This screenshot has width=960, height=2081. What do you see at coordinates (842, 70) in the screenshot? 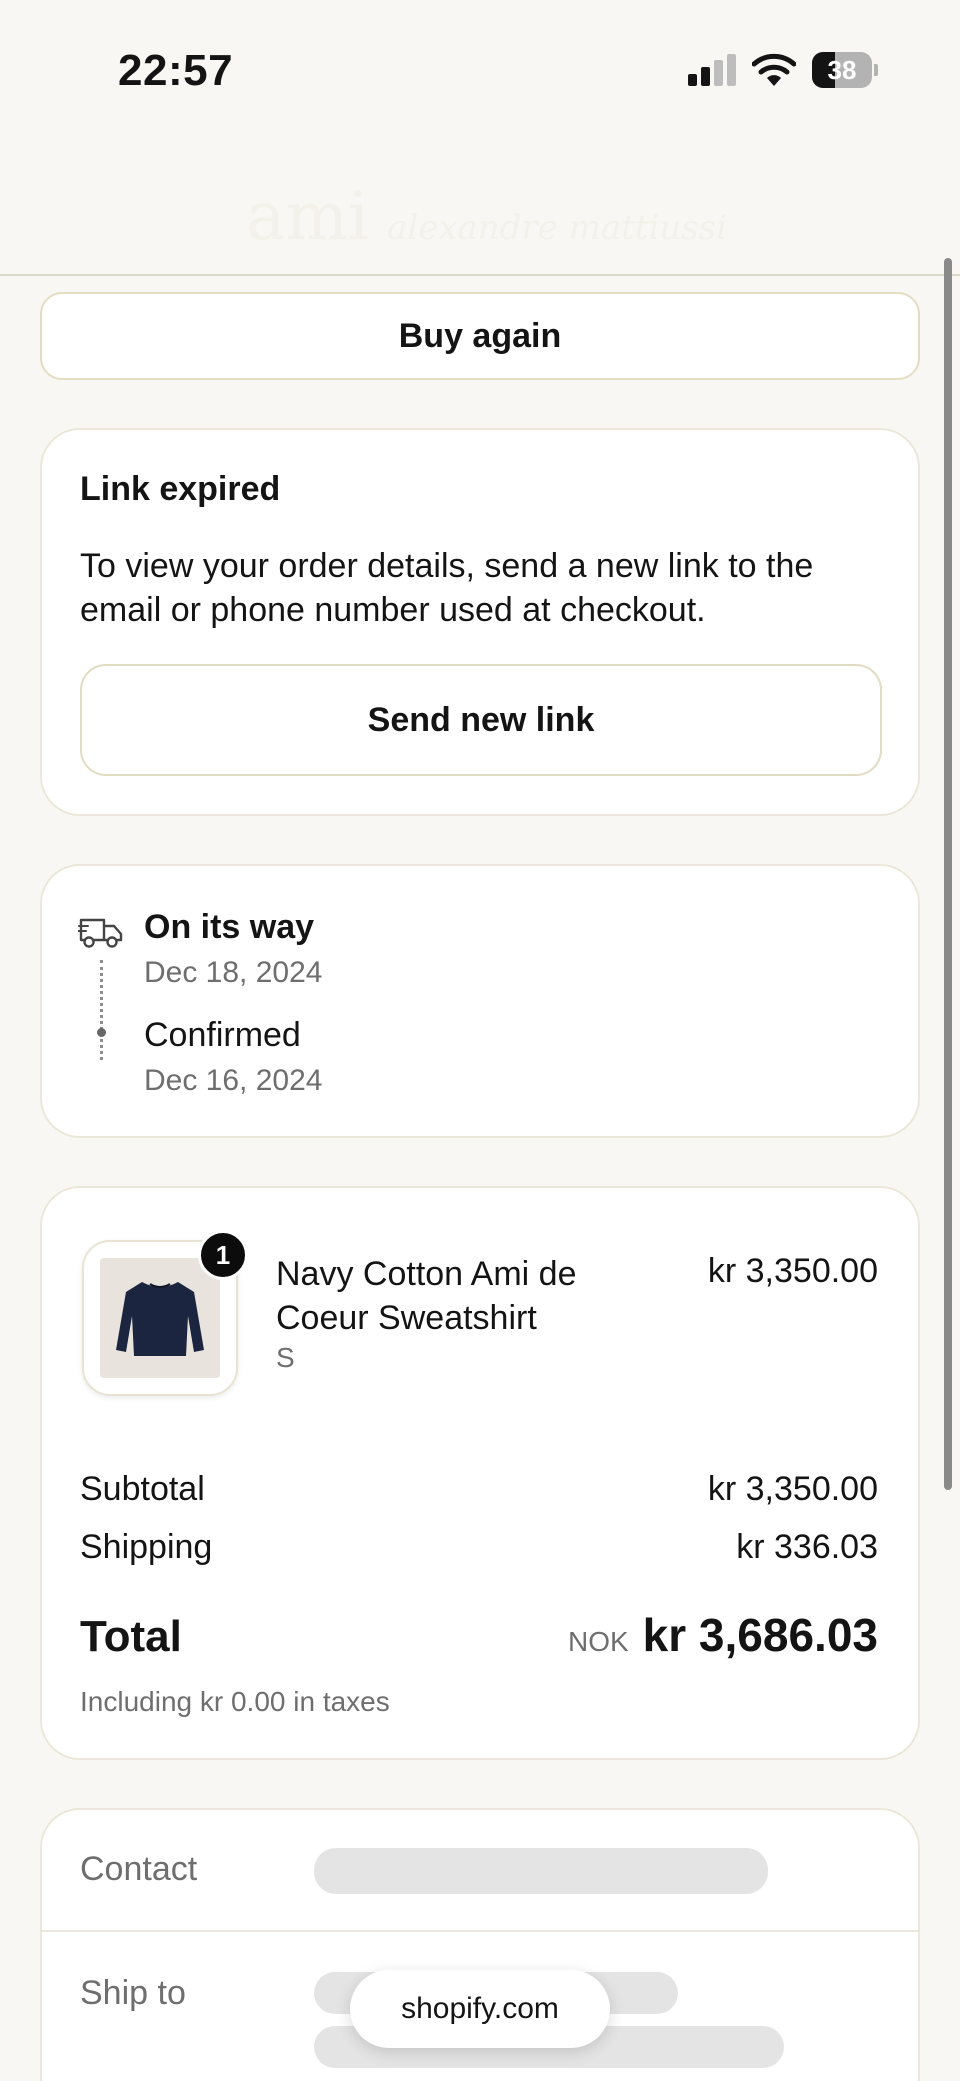
I see `battery-percentage: 38` at bounding box center [842, 70].